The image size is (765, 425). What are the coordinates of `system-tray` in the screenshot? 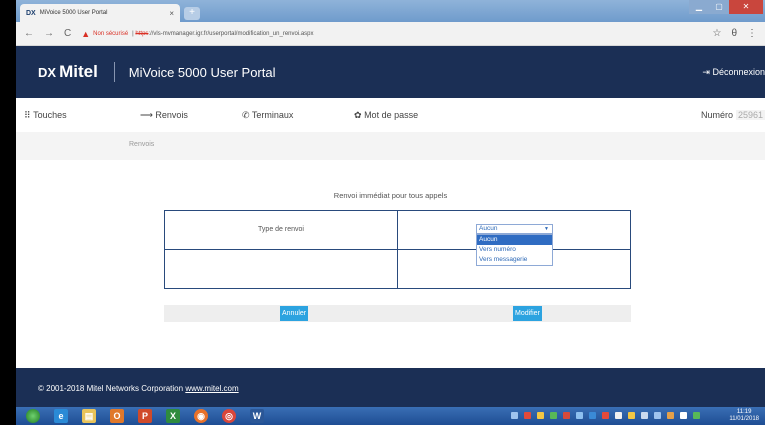 It's located at (605, 415).